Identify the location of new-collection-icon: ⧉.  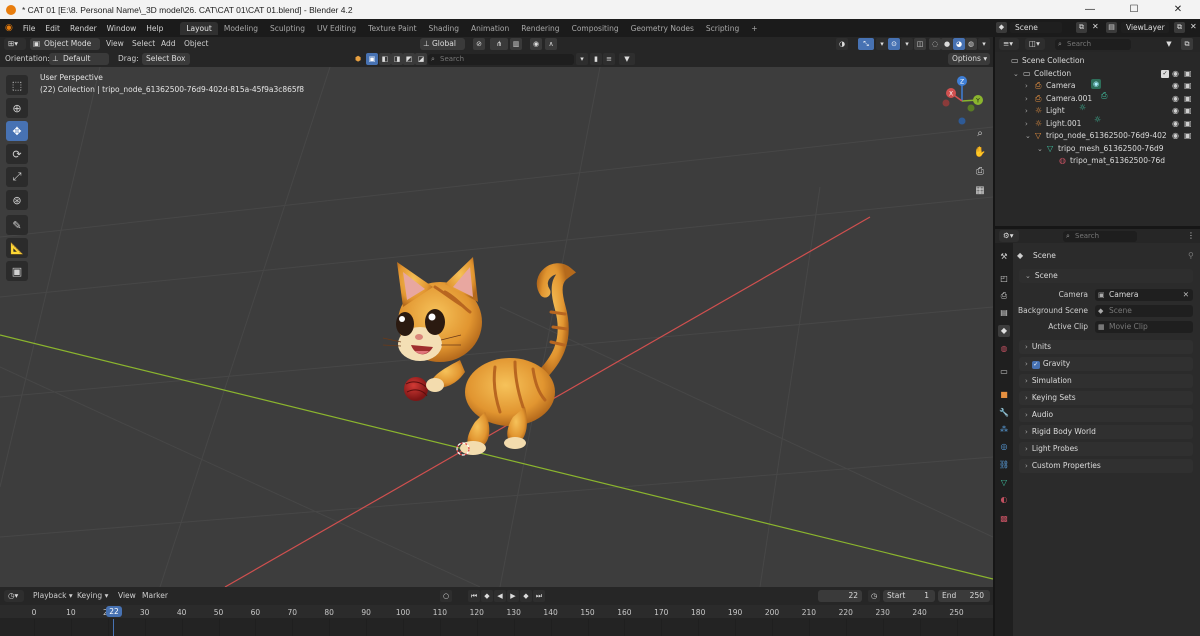
(1187, 44).